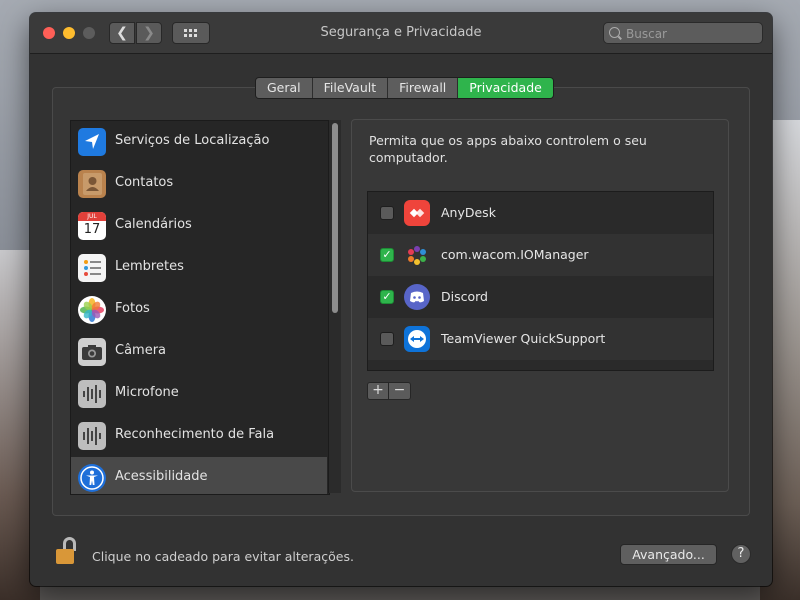 The width and height of the screenshot is (800, 600). Describe the element at coordinates (92, 352) in the screenshot. I see `camera-icon` at that location.